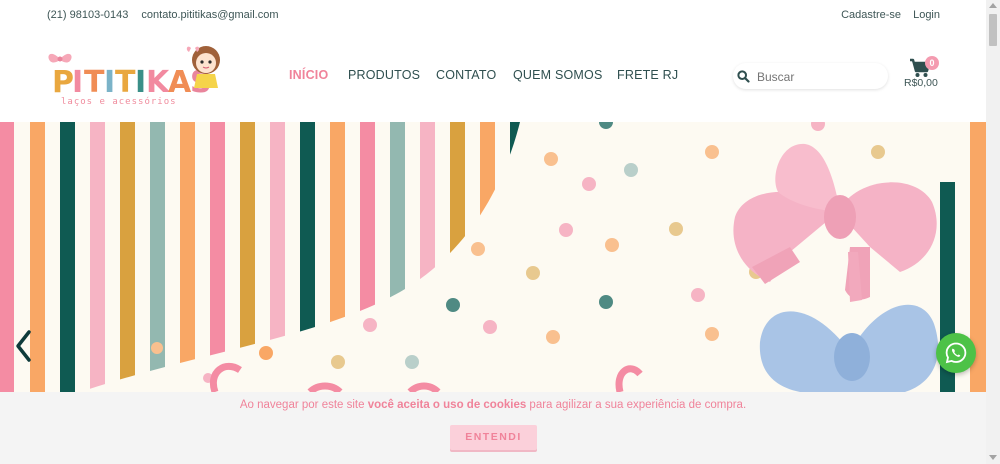 Image resolution: width=1000 pixels, height=464 pixels. I want to click on cookie-accept-button: ENTENDI, so click(493, 437).